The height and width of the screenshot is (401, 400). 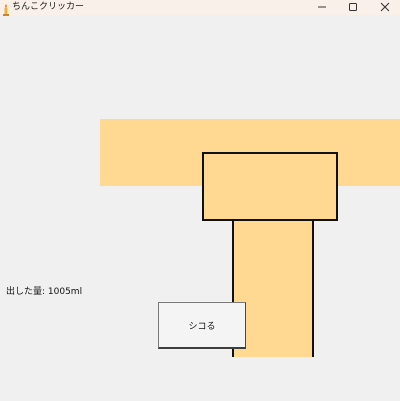 What do you see at coordinates (270, 186) in the screenshot?
I see `head-shape` at bounding box center [270, 186].